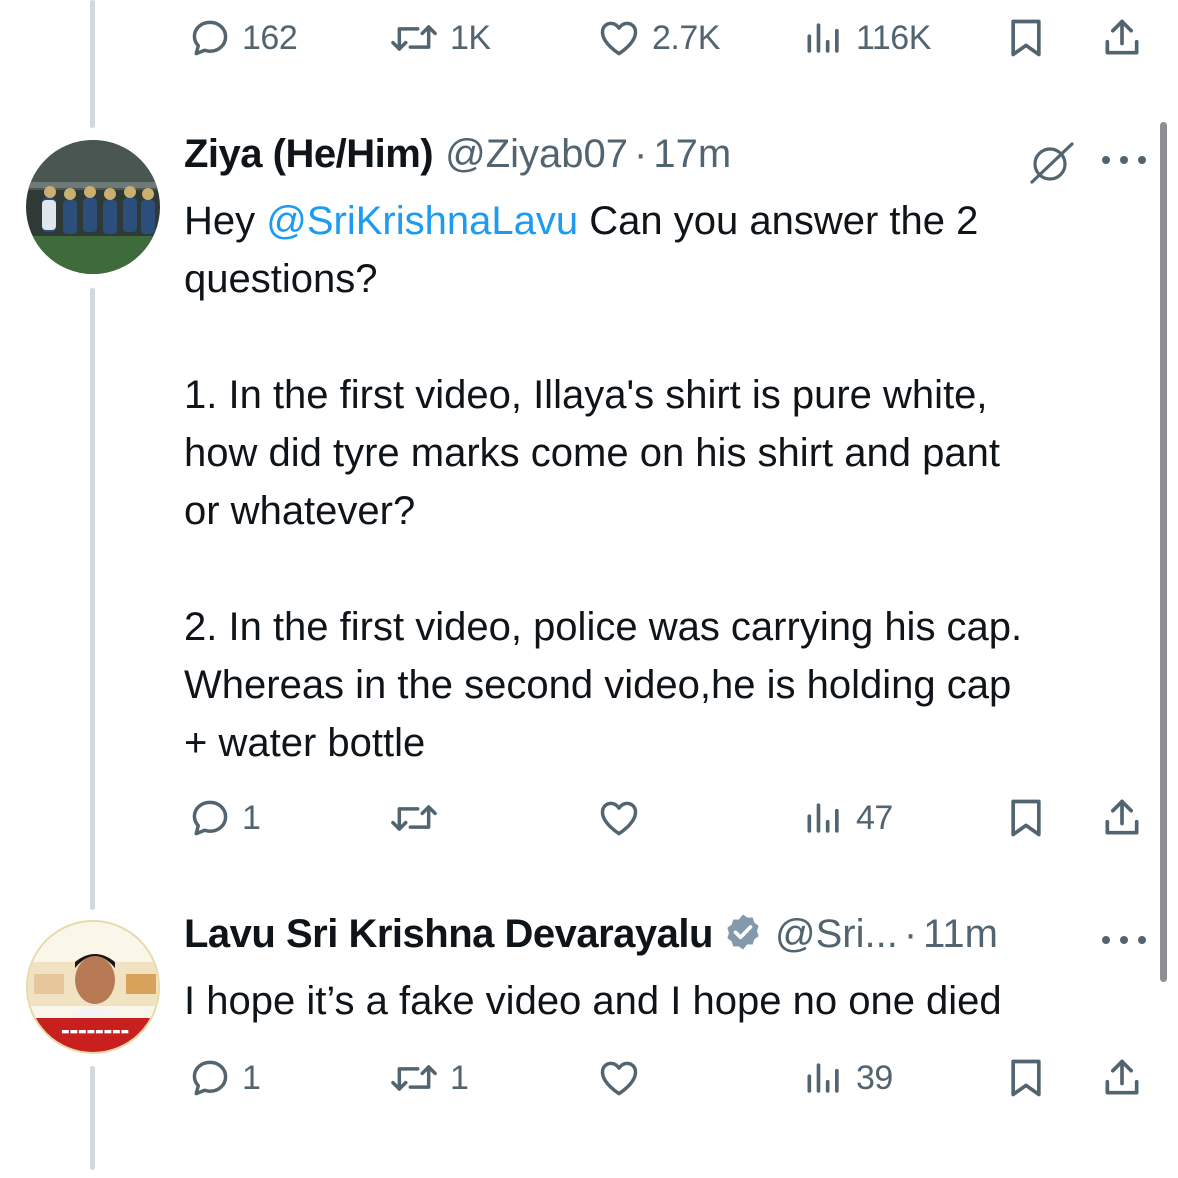 Image resolution: width=1178 pixels, height=1178 pixels. I want to click on thread-line-top, so click(92, 64).